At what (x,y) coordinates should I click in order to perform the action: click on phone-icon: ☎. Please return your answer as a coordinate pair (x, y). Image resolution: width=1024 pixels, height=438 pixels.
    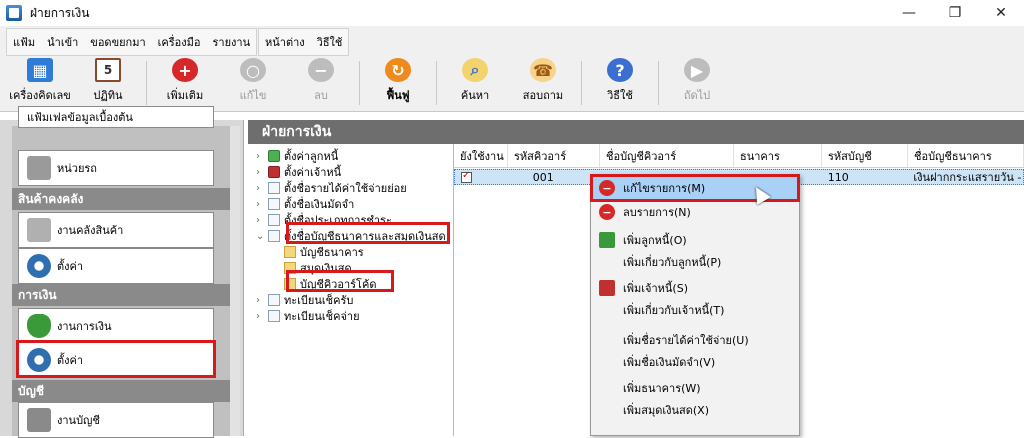
    Looking at the image, I should click on (543, 70).